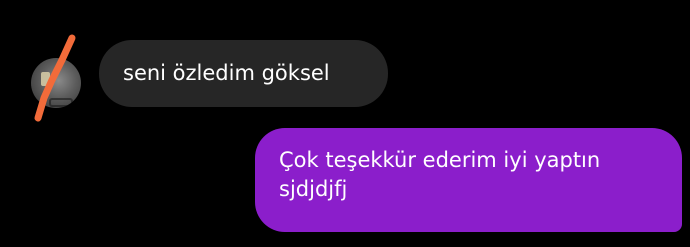 Image resolution: width=690 pixels, height=247 pixels. Describe the element at coordinates (226, 73) in the screenshot. I see `incoming-message-text: seni özledim göksel` at that location.